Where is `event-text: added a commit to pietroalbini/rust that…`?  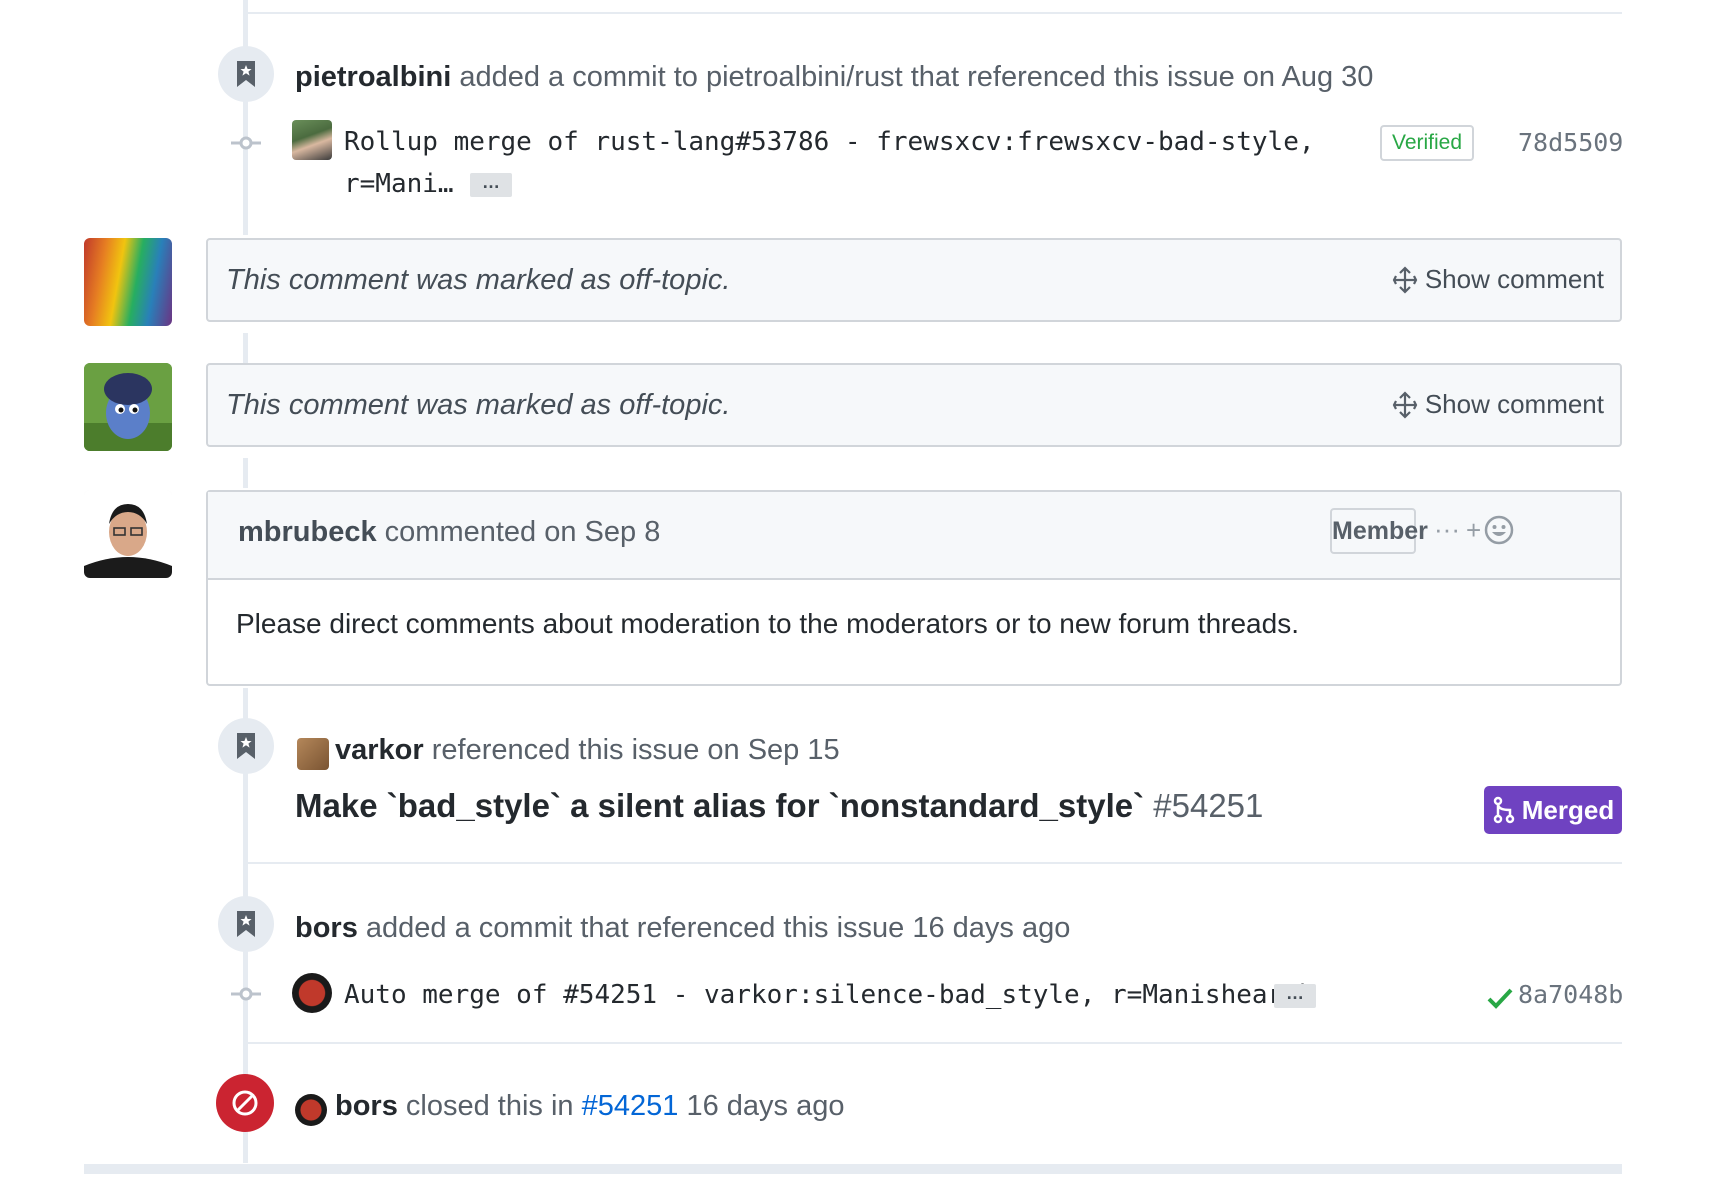
event-text: added a commit to pietroalbini/rust that… is located at coordinates (916, 77).